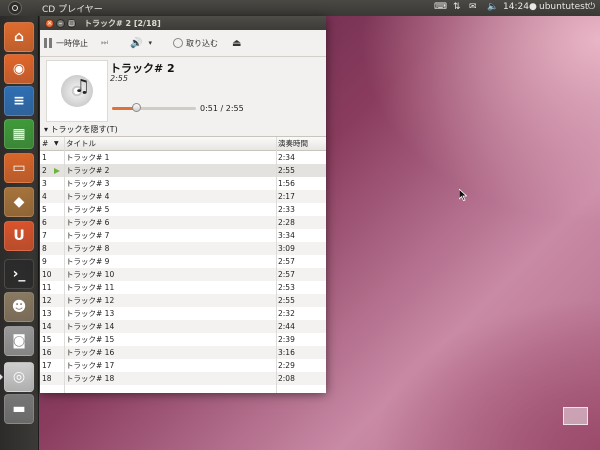 The width and height of the screenshot is (600, 450). What do you see at coordinates (183, 157) in the screenshot?
I see `track-row: 1 トラック# 1 2:34` at bounding box center [183, 157].